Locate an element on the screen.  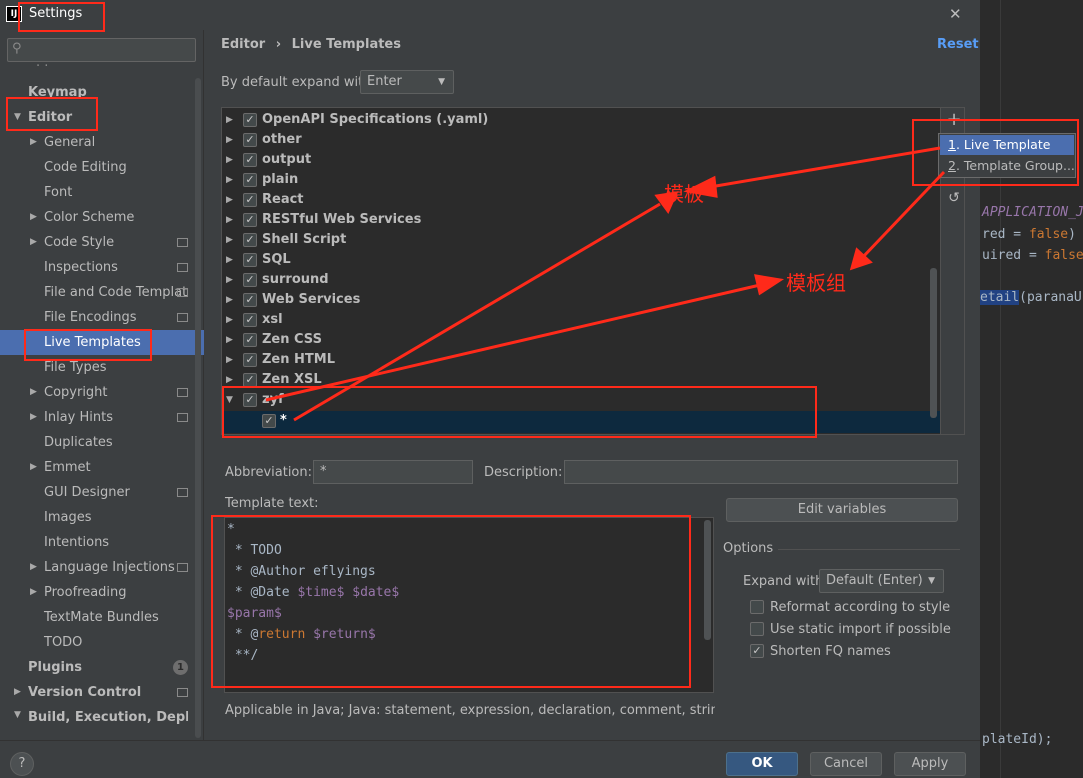
sidebar-item-file-encodings: File Encodings is located at coordinates (90, 317).